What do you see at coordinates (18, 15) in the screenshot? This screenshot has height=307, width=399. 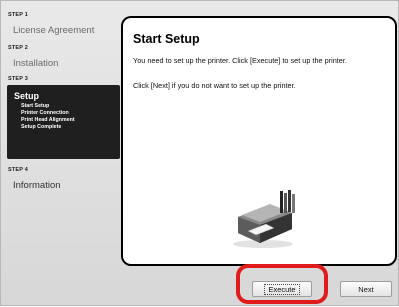 I see `step1-label: STEP 1` at bounding box center [18, 15].